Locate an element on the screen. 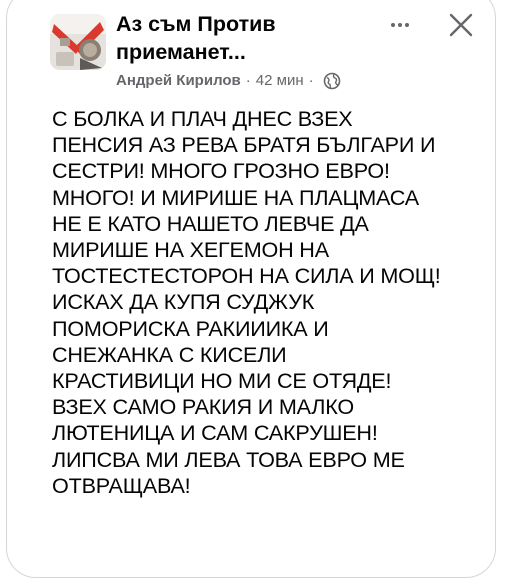 The image size is (517, 578). close-button is located at coordinates (461, 25).